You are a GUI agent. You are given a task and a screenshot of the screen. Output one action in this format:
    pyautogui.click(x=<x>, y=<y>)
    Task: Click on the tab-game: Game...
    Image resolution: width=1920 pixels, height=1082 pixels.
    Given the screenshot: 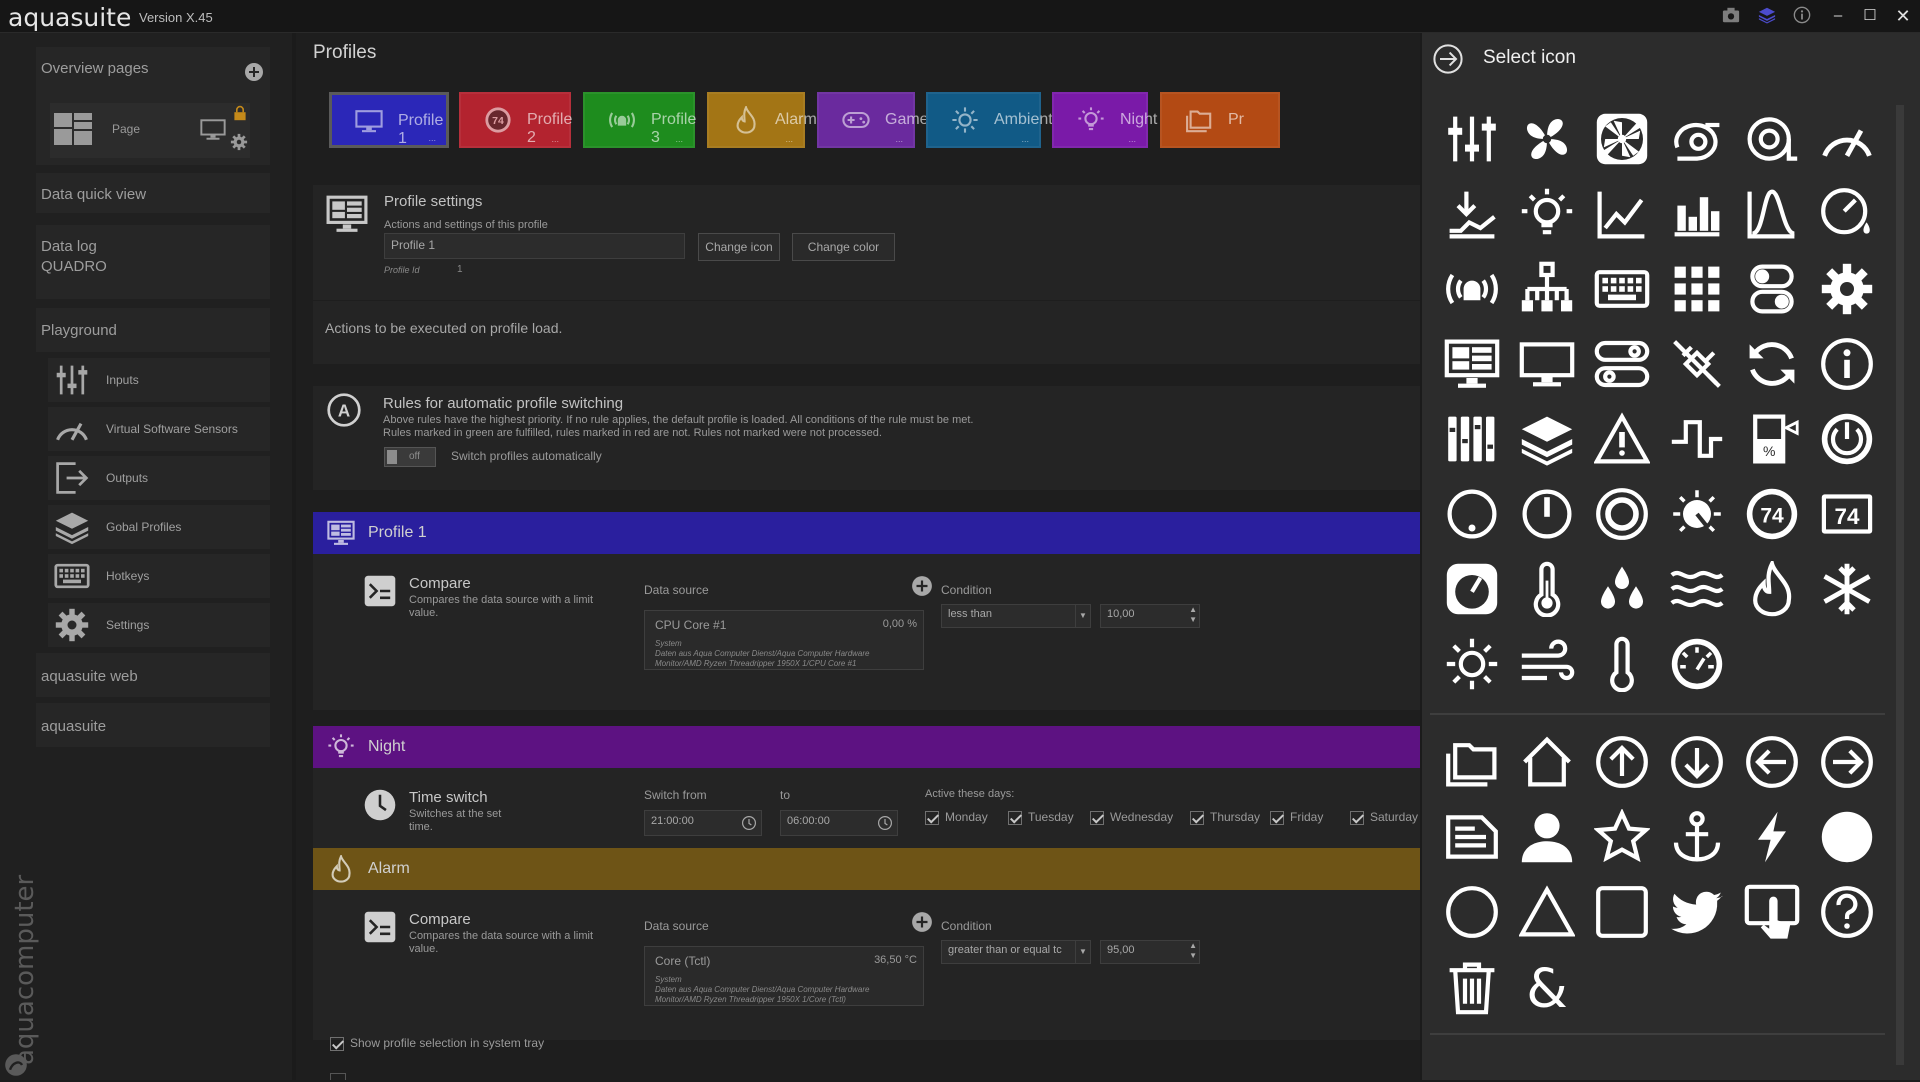 What is the action you would take?
    pyautogui.click(x=873, y=120)
    